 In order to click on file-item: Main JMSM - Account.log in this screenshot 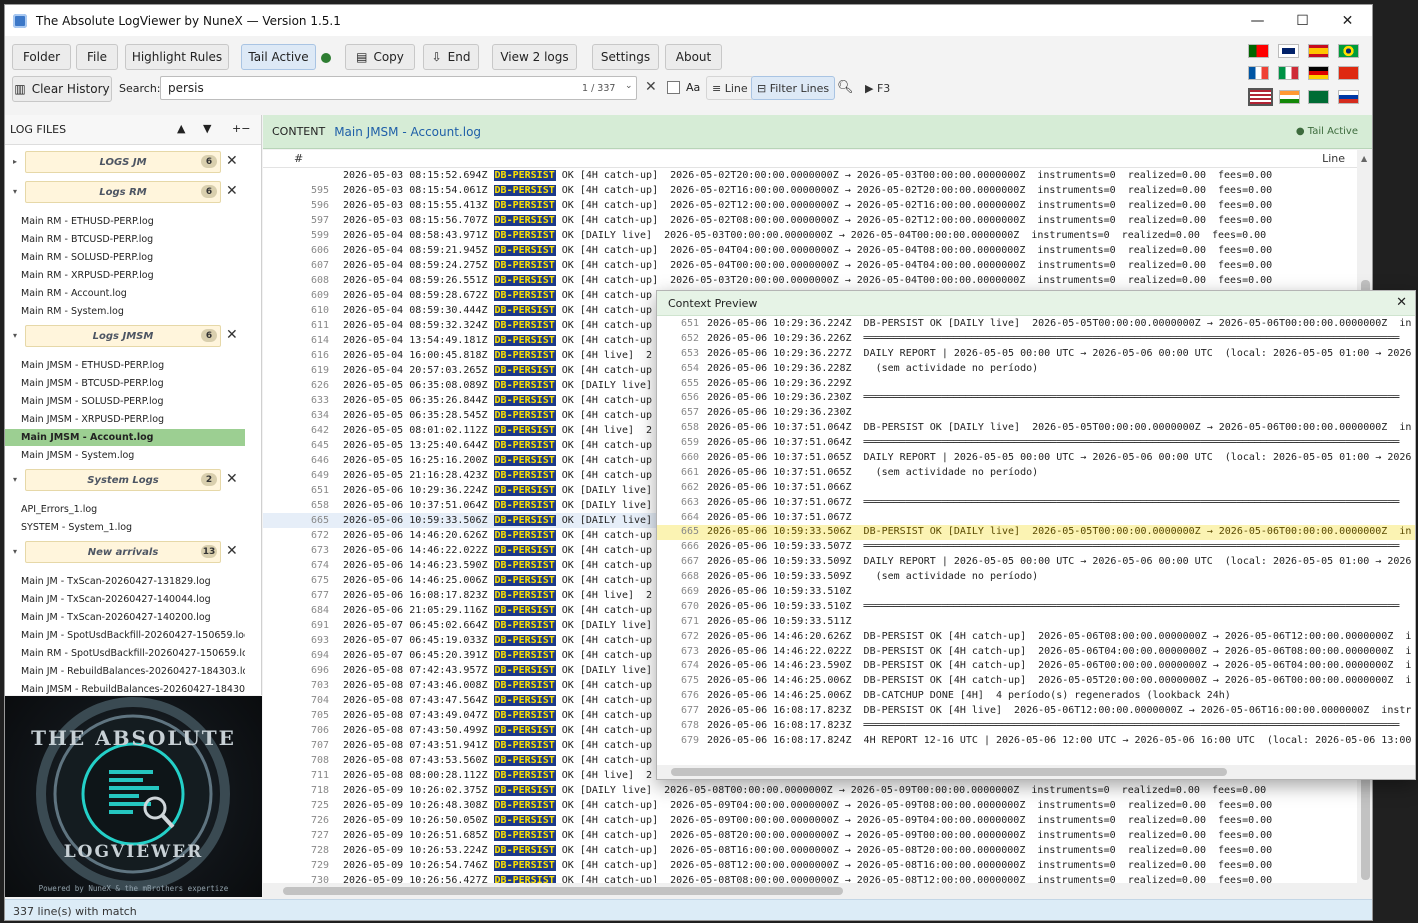, I will do `click(125, 437)`.